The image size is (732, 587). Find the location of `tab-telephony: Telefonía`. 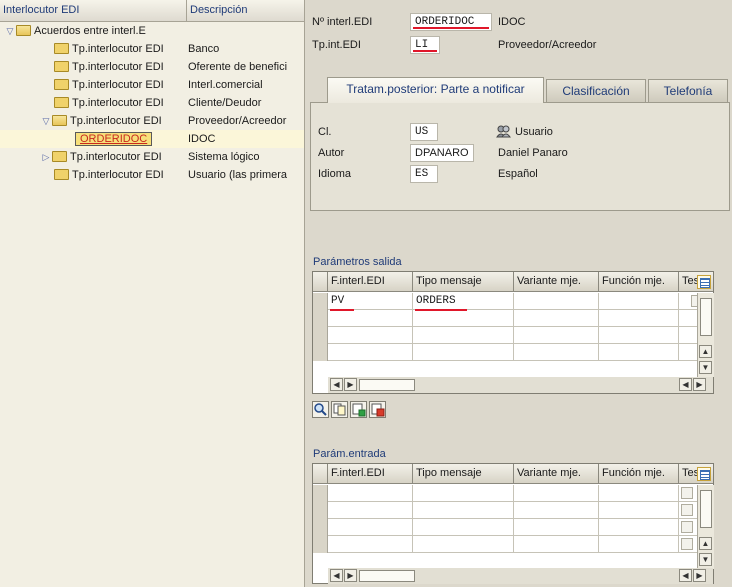

tab-telephony: Telefonía is located at coordinates (688, 91).